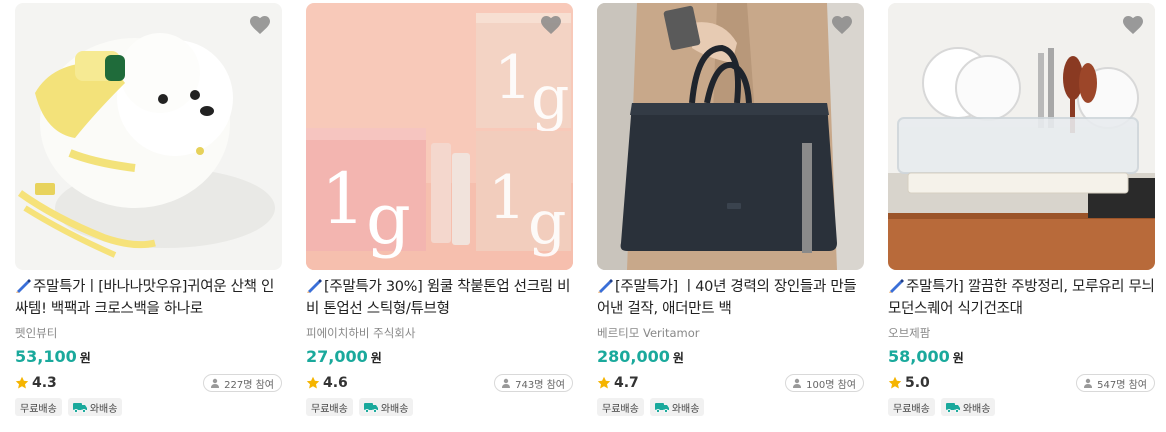 The image size is (1166, 432). What do you see at coordinates (439, 383) in the screenshot?
I see `meta-row: 4.6 743명 참여` at bounding box center [439, 383].